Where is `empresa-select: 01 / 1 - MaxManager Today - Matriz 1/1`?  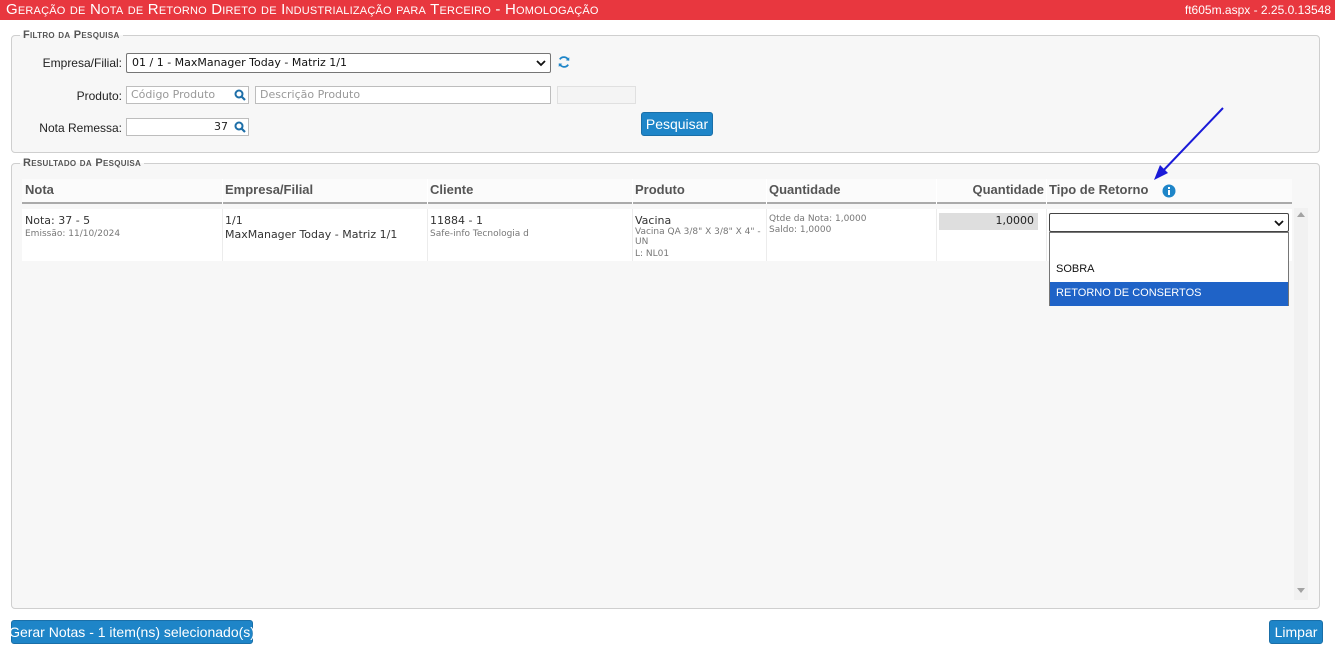 empresa-select: 01 / 1 - MaxManager Today - Matriz 1/1 is located at coordinates (338, 63).